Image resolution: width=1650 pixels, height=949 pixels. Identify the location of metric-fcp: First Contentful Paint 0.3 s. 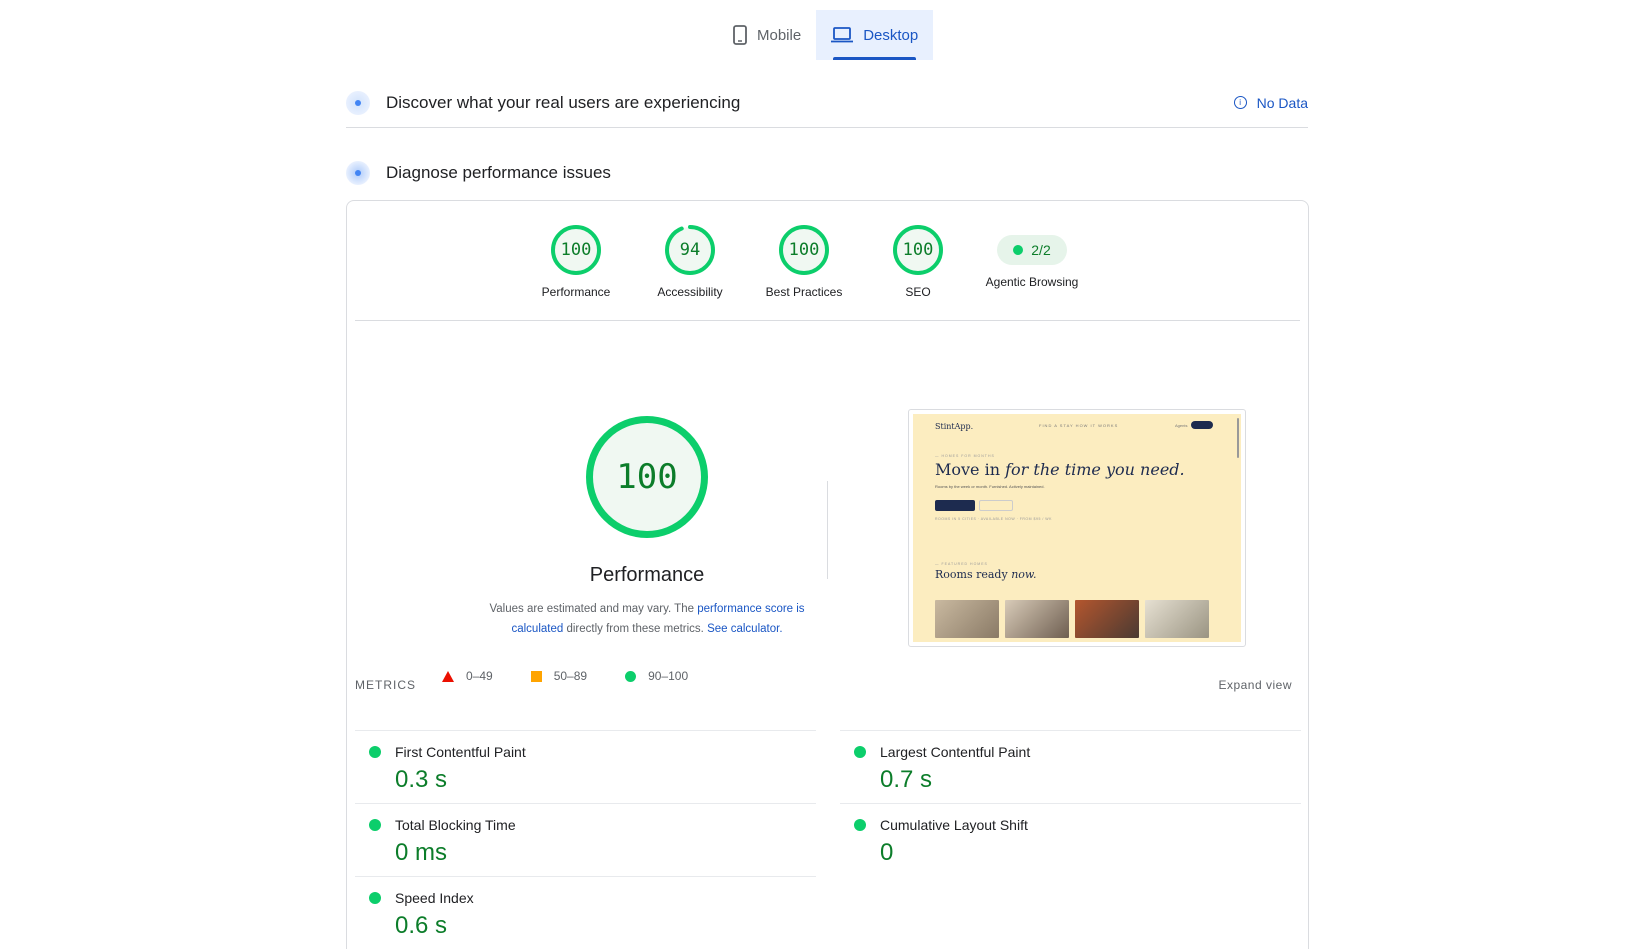
(585, 766).